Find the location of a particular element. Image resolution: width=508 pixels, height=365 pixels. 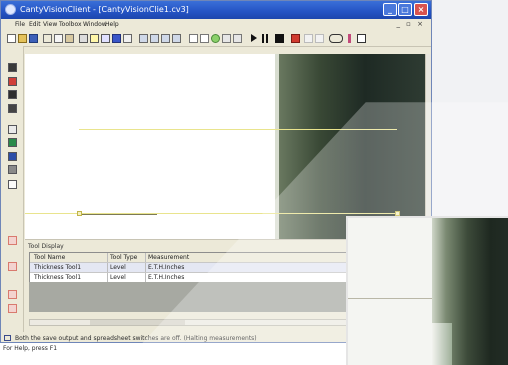

maximize-button: □ is located at coordinates (405, 9).